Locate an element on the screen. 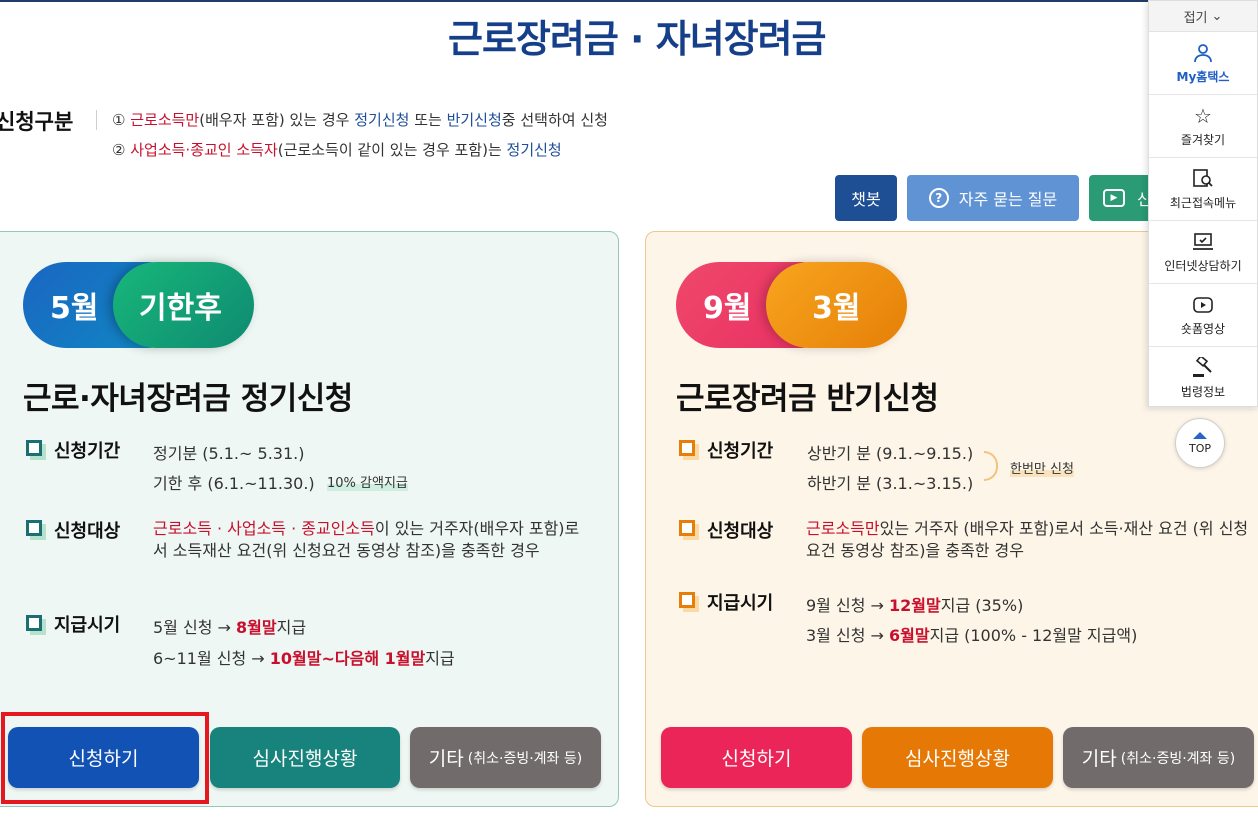  pill-label-after: 기한후 is located at coordinates (180, 308).